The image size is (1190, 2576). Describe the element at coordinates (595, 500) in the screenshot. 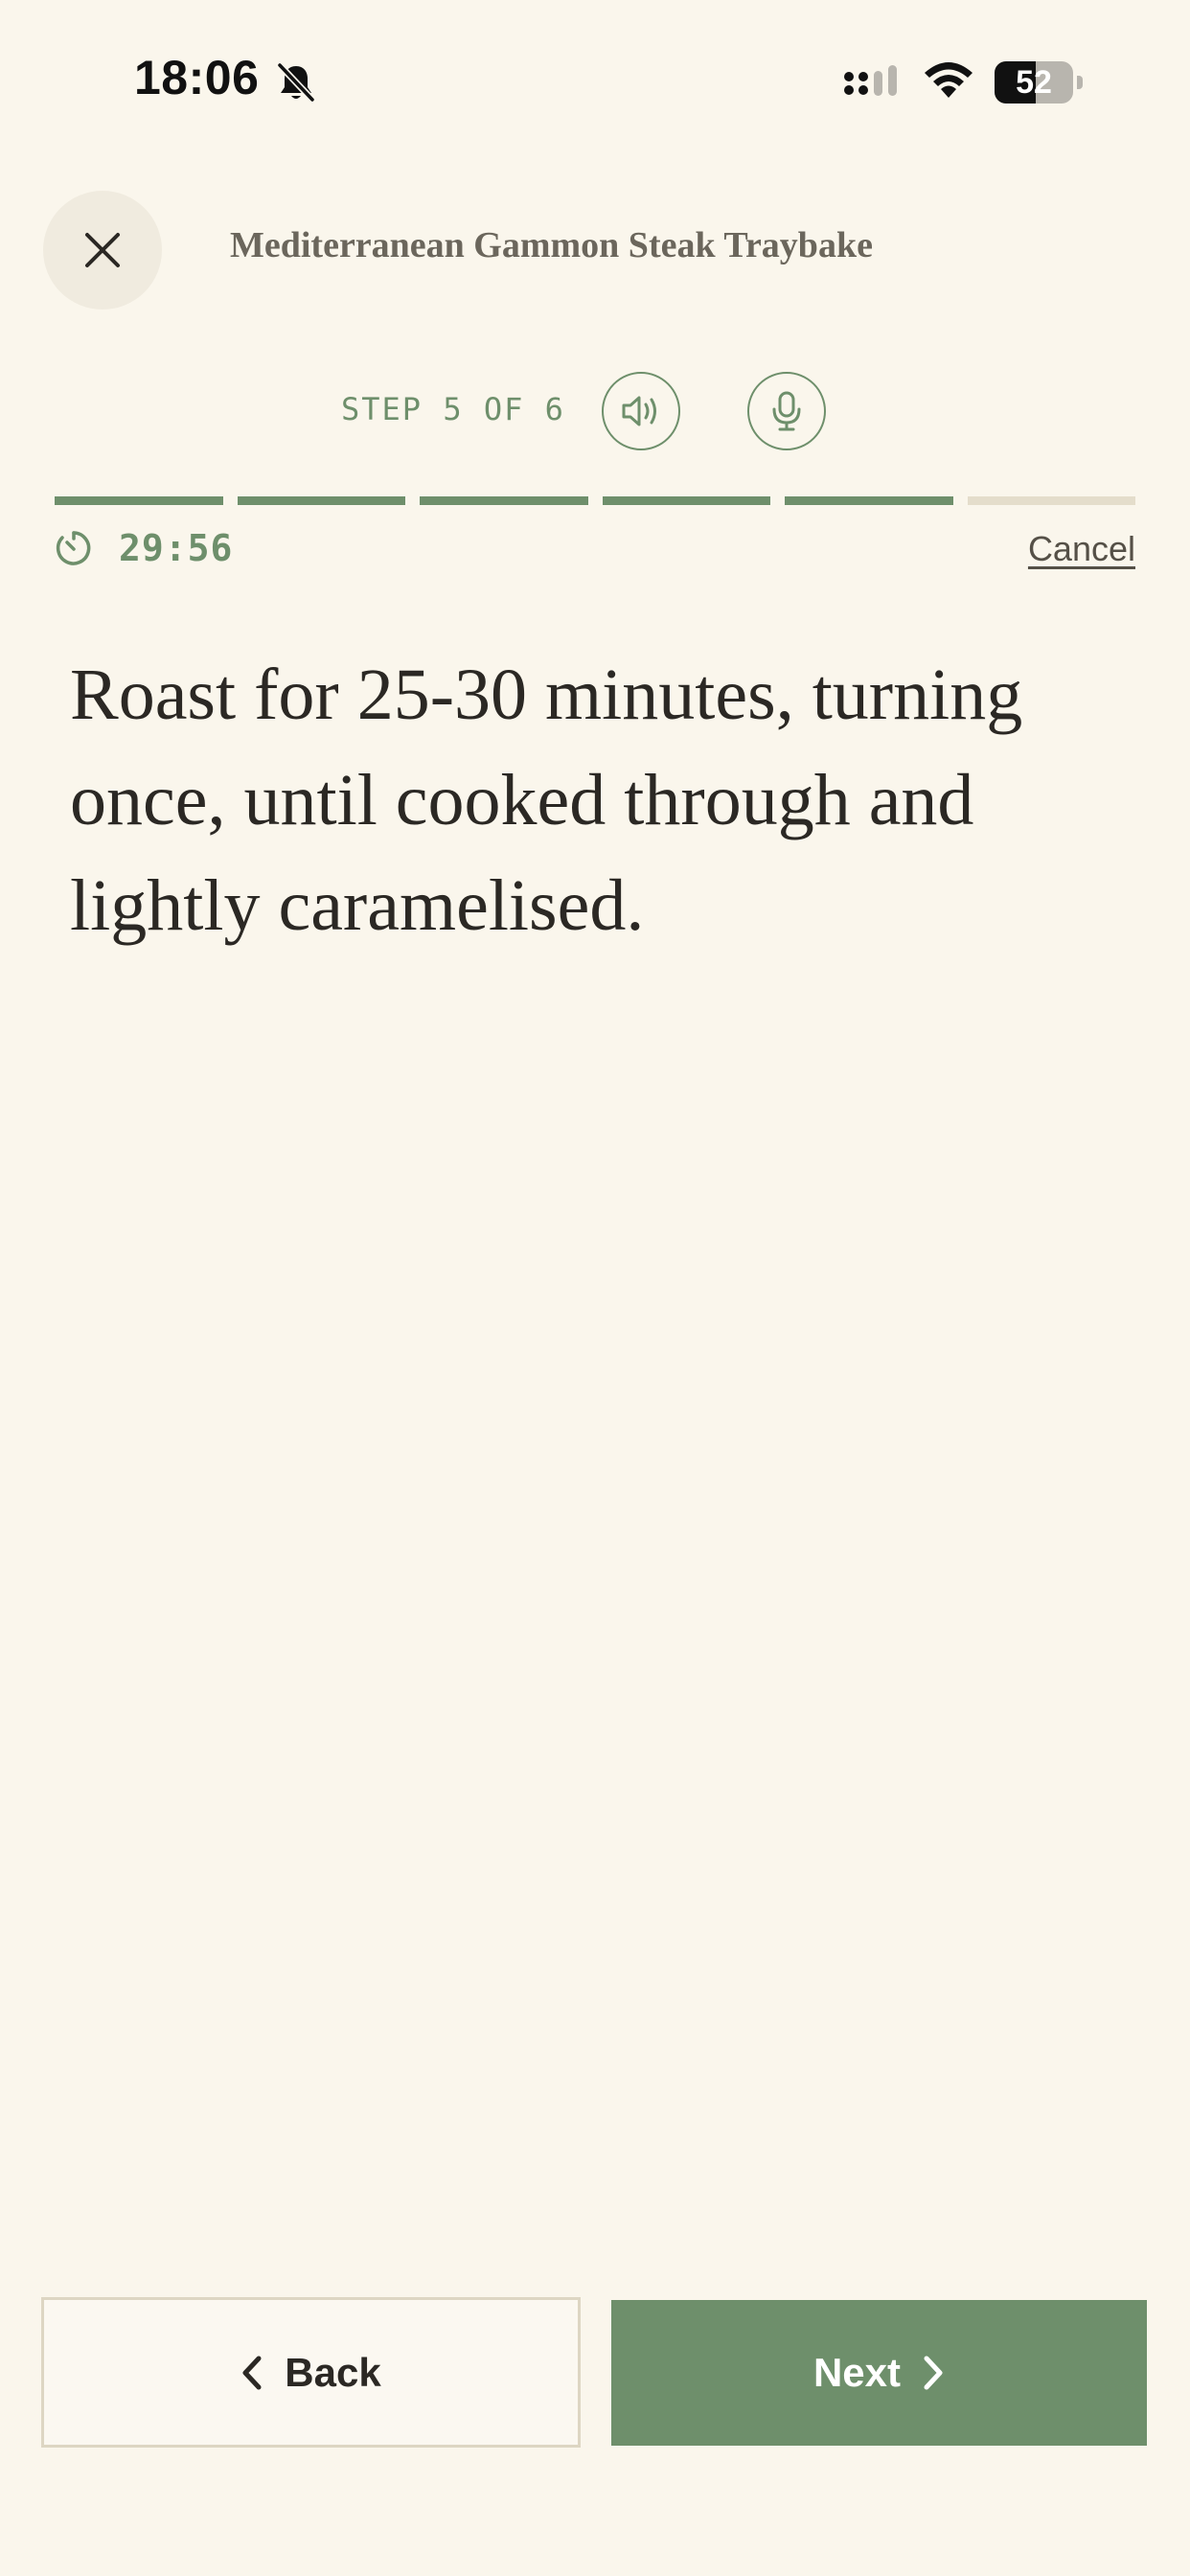

I see `step-progress-bar` at that location.